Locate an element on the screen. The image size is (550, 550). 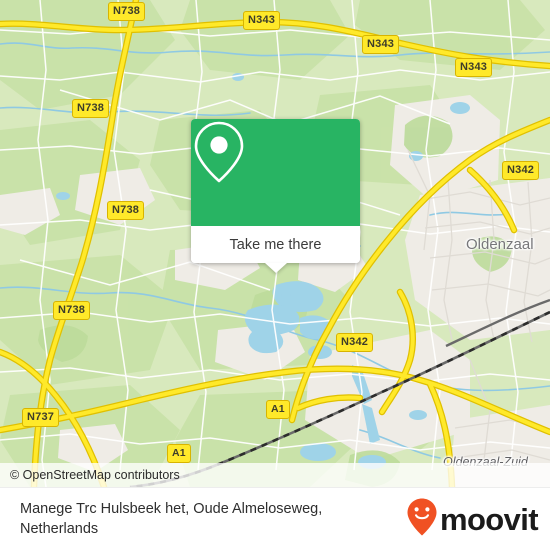
location-popup: Take me there is located at coordinates (275, 196).